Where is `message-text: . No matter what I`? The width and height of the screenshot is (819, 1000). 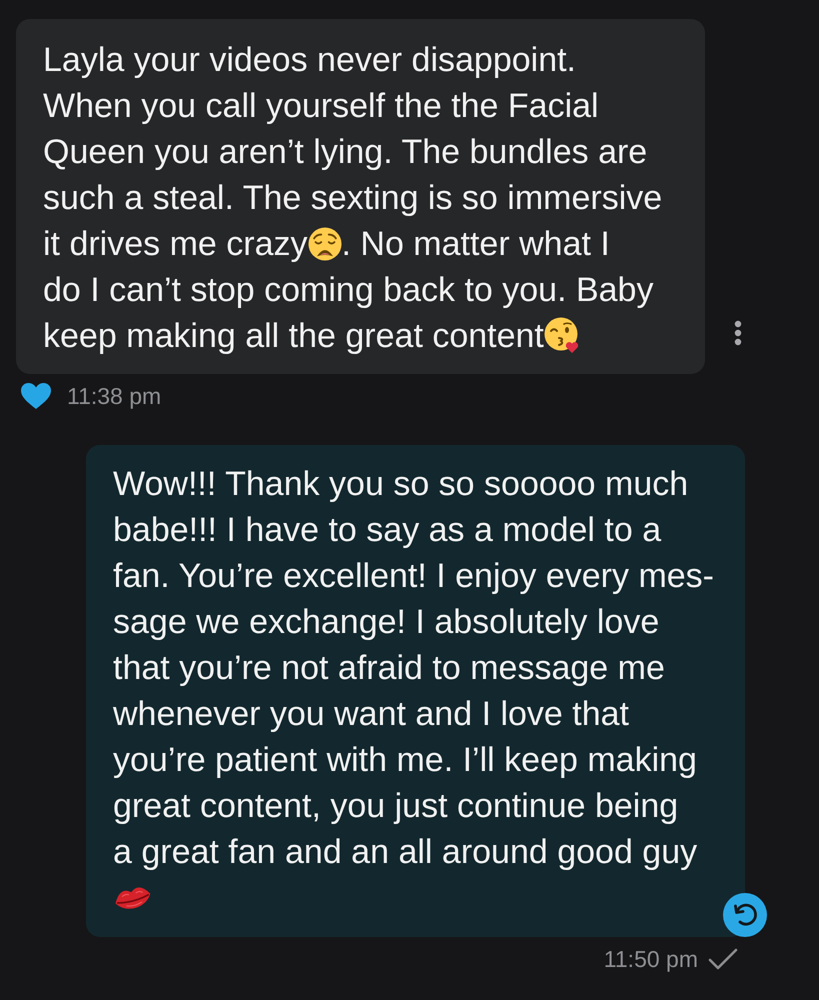
message-text: . No matter what I is located at coordinates (476, 244).